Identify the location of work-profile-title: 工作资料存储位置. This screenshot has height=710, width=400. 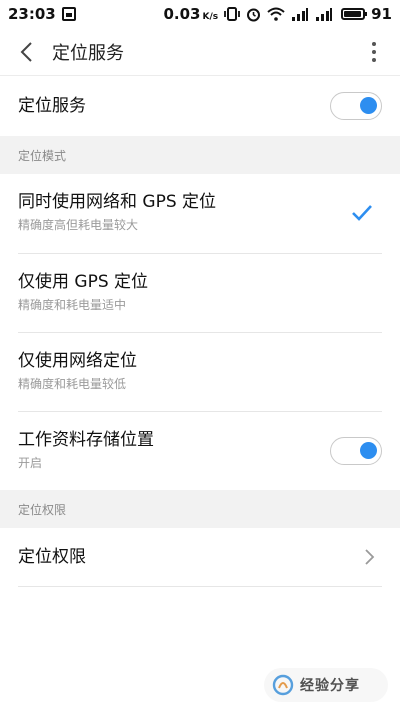
(86, 440).